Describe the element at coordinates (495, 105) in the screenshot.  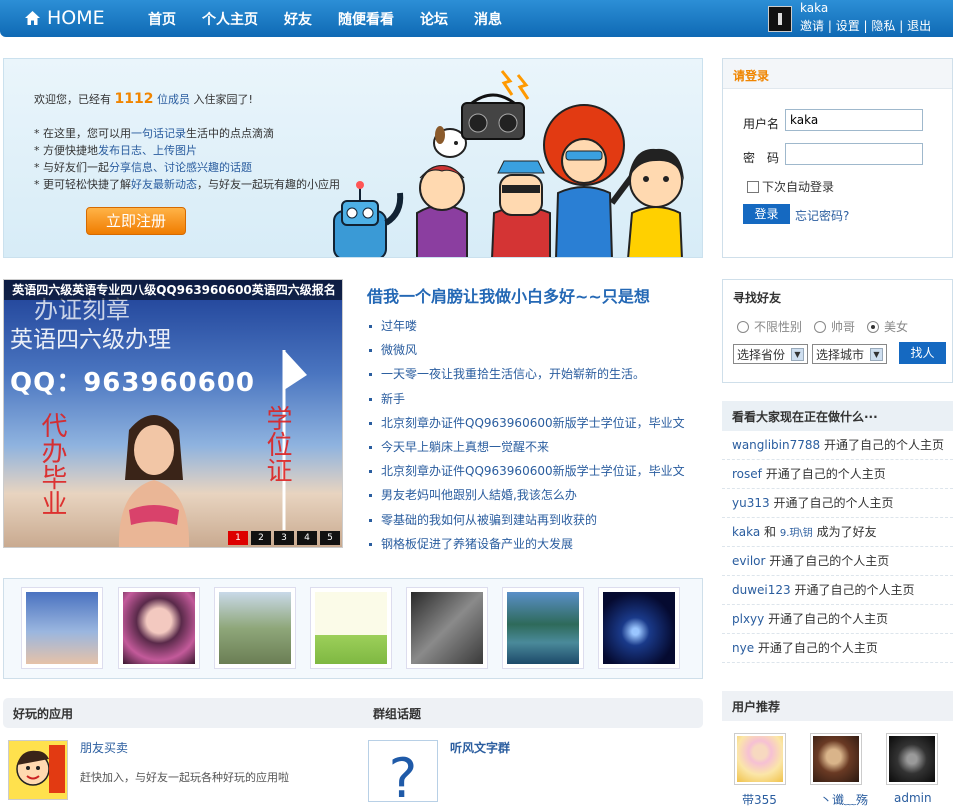
I see `boombox-figure` at that location.